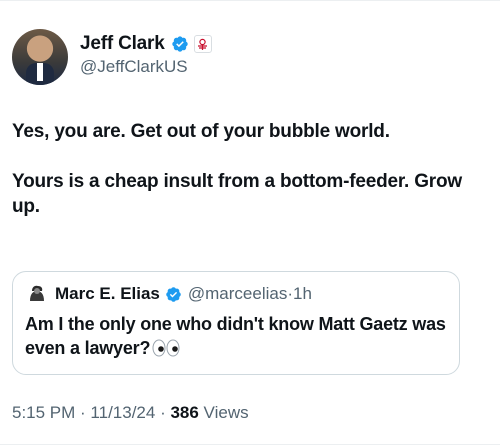  I want to click on author-names: Jeff Clark @JeffClarkUS, so click(146, 53).